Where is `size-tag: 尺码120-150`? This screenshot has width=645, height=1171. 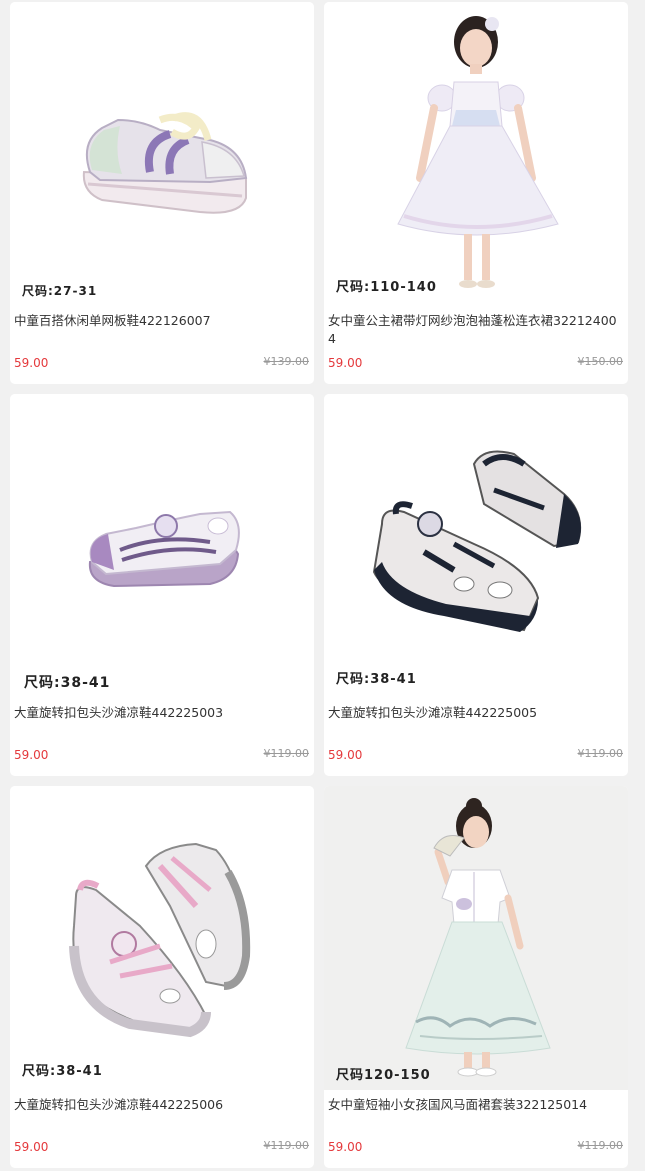 size-tag: 尺码120-150 is located at coordinates (383, 1075).